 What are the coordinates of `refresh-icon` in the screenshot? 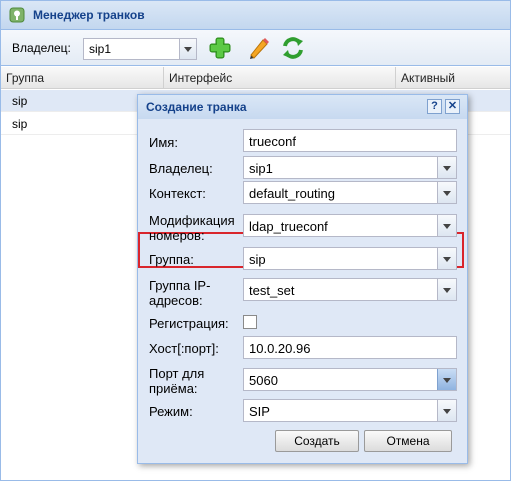 It's located at (293, 48).